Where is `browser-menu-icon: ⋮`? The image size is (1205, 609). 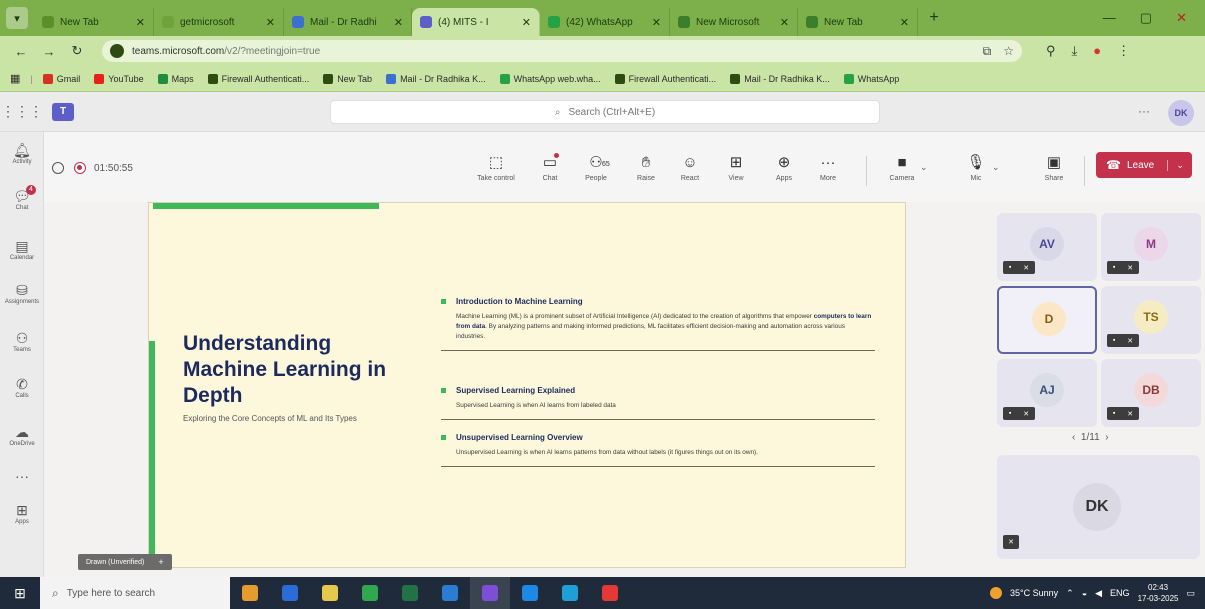 browser-menu-icon: ⋮ is located at coordinates (1123, 51).